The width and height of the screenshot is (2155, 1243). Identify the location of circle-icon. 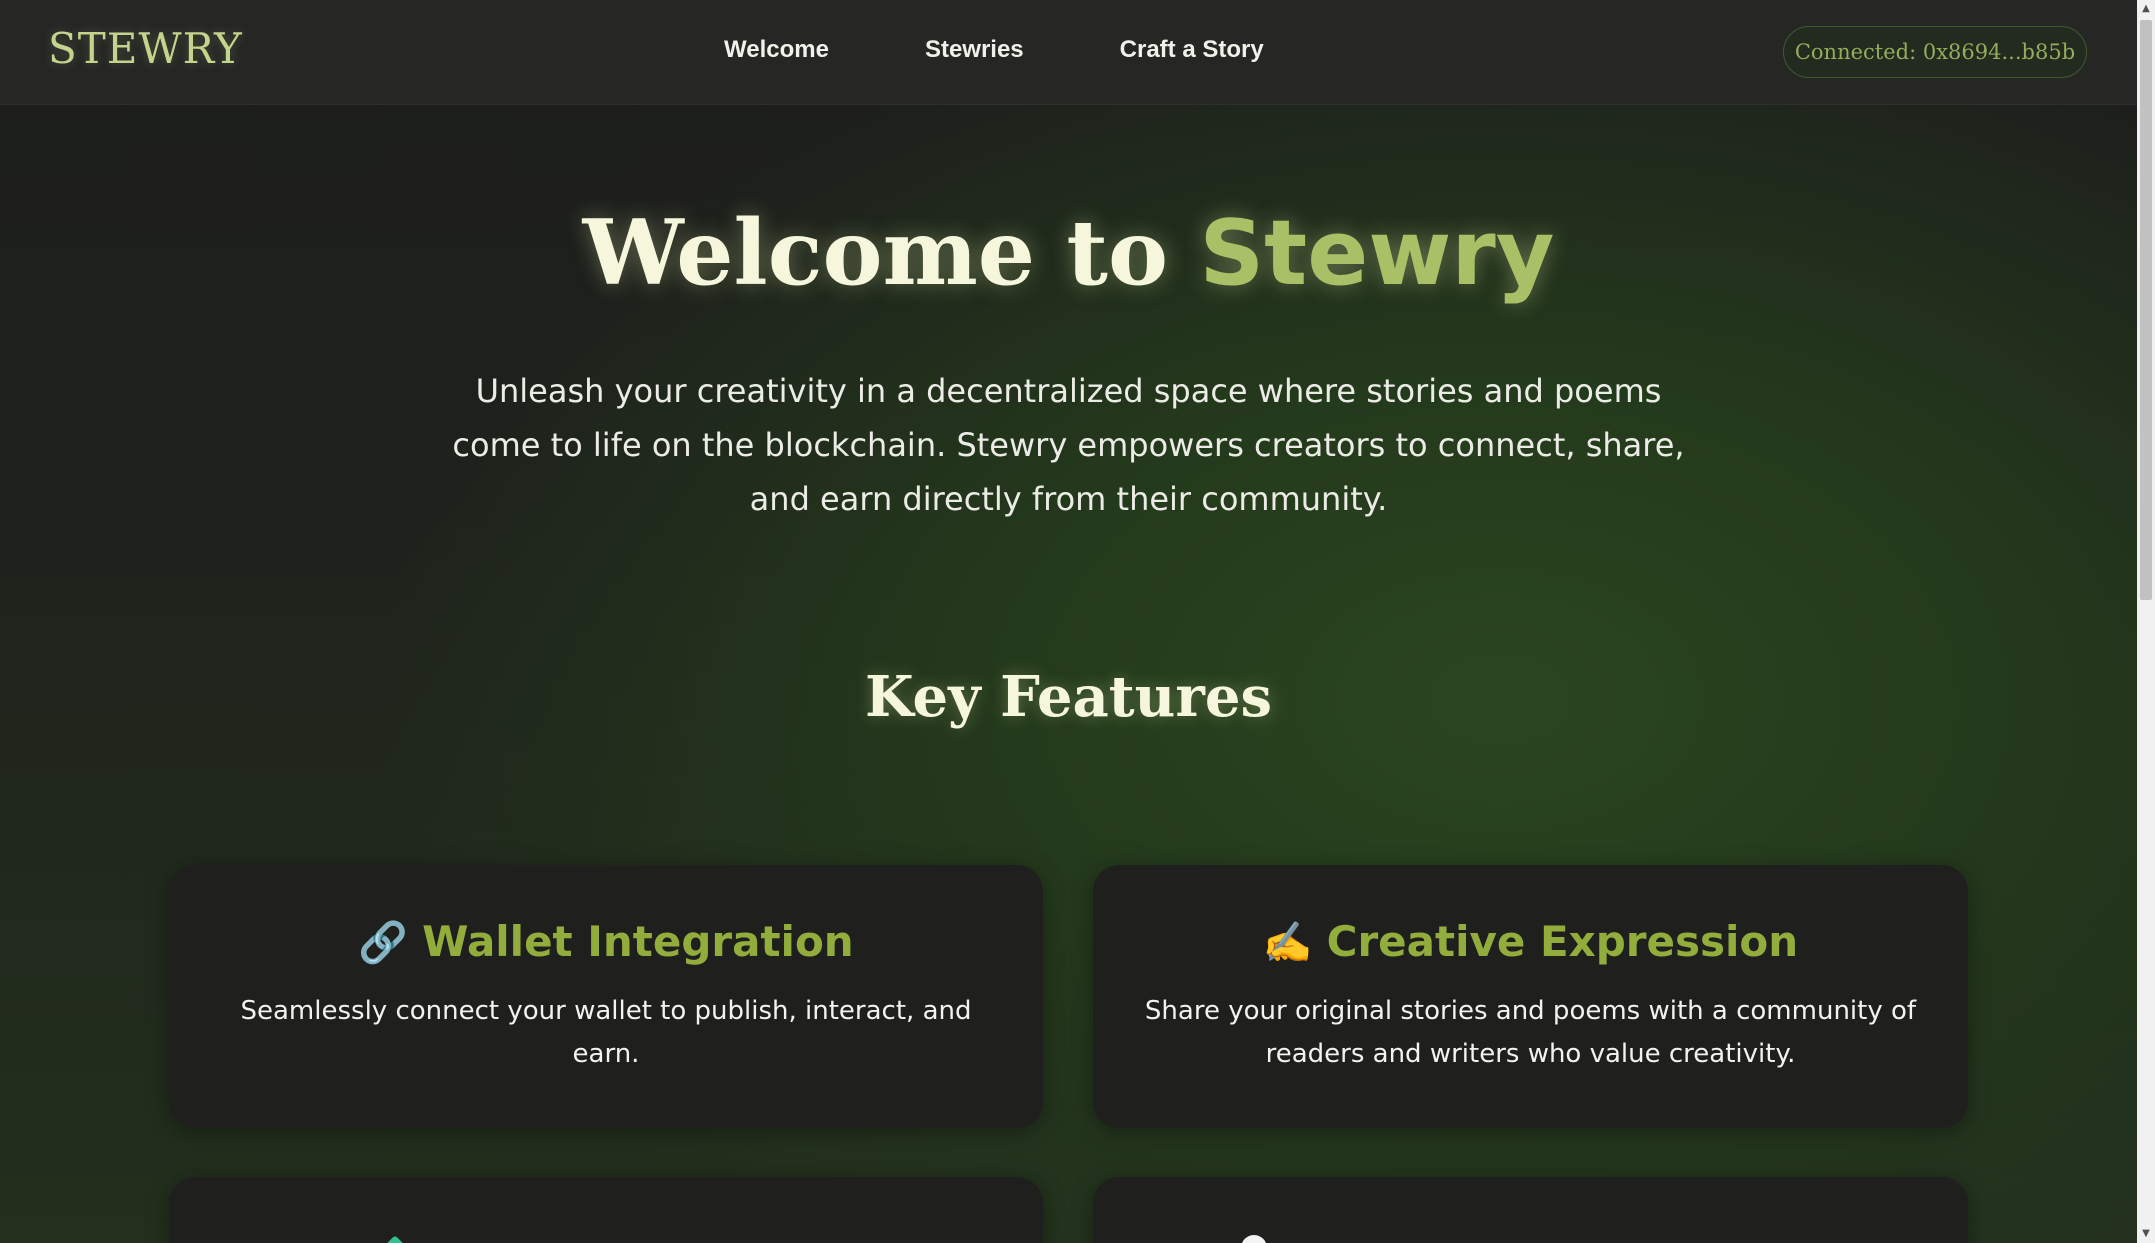
(1254, 1239).